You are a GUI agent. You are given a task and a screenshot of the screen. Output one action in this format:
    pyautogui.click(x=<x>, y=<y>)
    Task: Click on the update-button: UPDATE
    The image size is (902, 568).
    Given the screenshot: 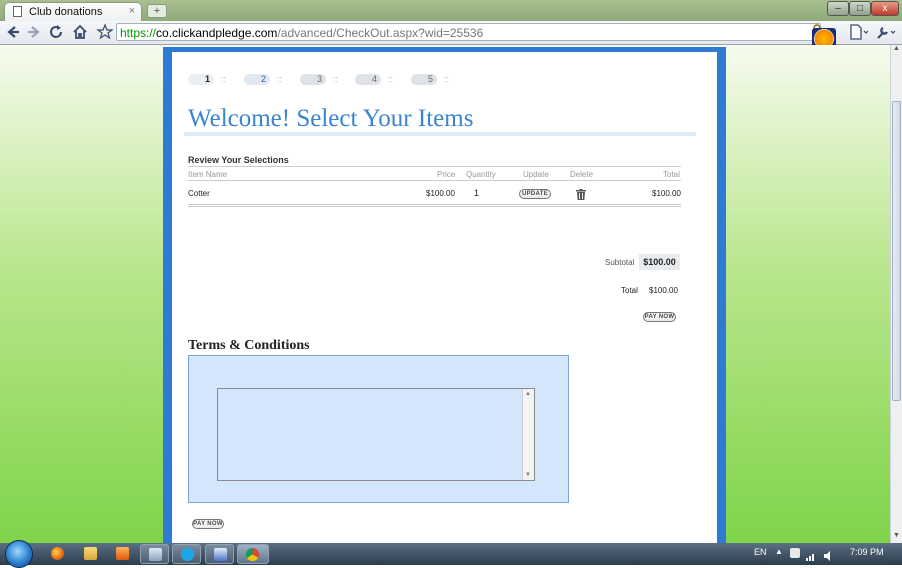 What is the action you would take?
    pyautogui.click(x=535, y=194)
    